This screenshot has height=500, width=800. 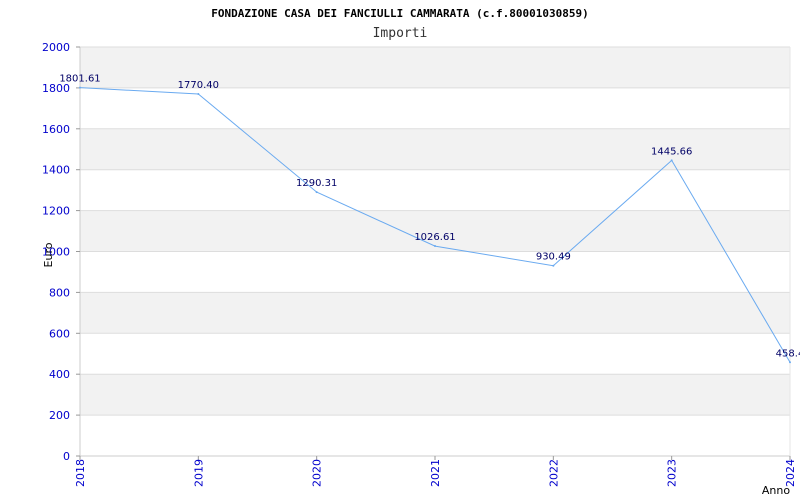 What do you see at coordinates (553, 473) in the screenshot?
I see `x-tick-label: 2022` at bounding box center [553, 473].